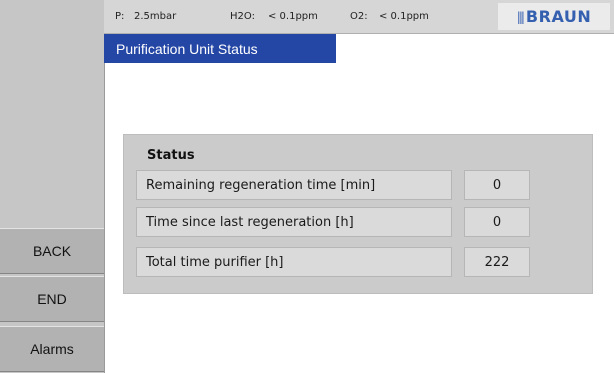 This screenshot has width=614, height=373. I want to click on back-button: BACK, so click(52, 251).